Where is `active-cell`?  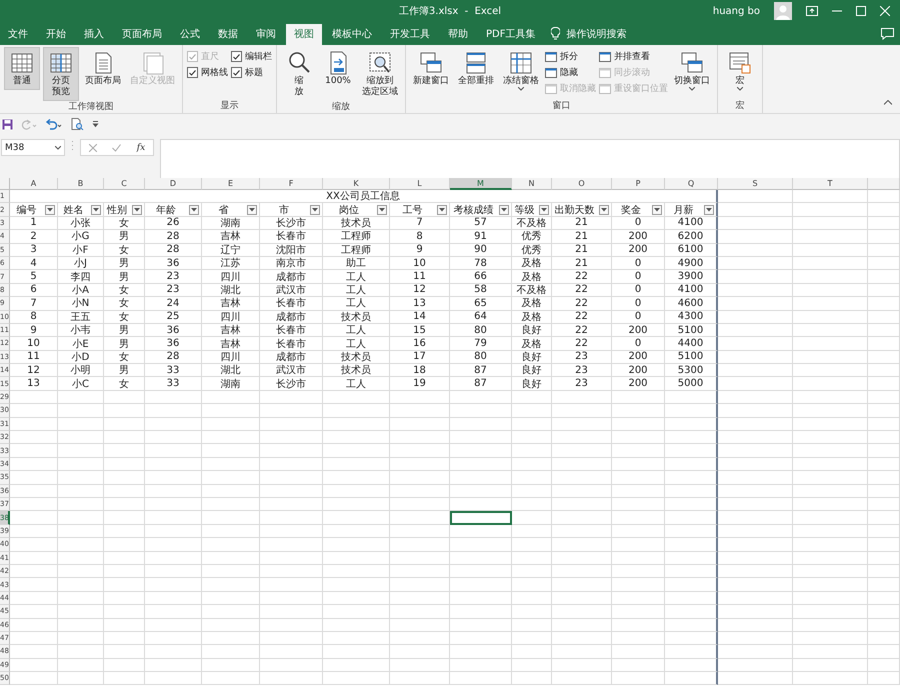
active-cell is located at coordinates (481, 518).